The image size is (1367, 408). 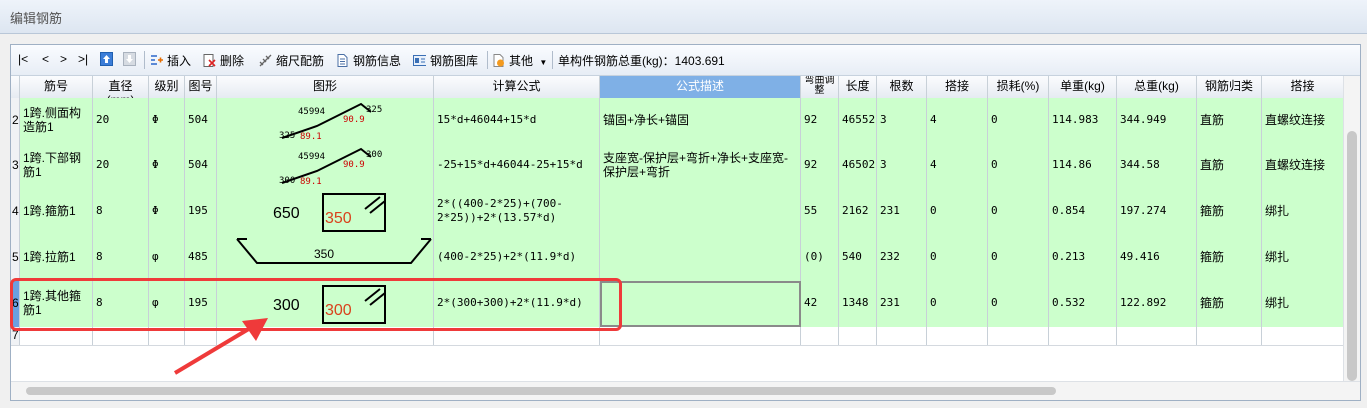 What do you see at coordinates (445, 60) in the screenshot?
I see `rebar-library-button: 钢筋图库` at bounding box center [445, 60].